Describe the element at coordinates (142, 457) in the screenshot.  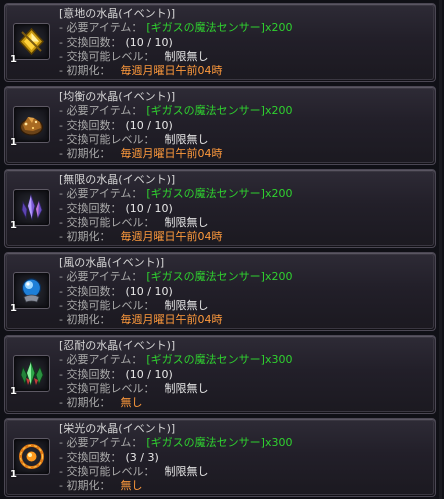
I see `exchange-count-value: (3 / 3)` at that location.